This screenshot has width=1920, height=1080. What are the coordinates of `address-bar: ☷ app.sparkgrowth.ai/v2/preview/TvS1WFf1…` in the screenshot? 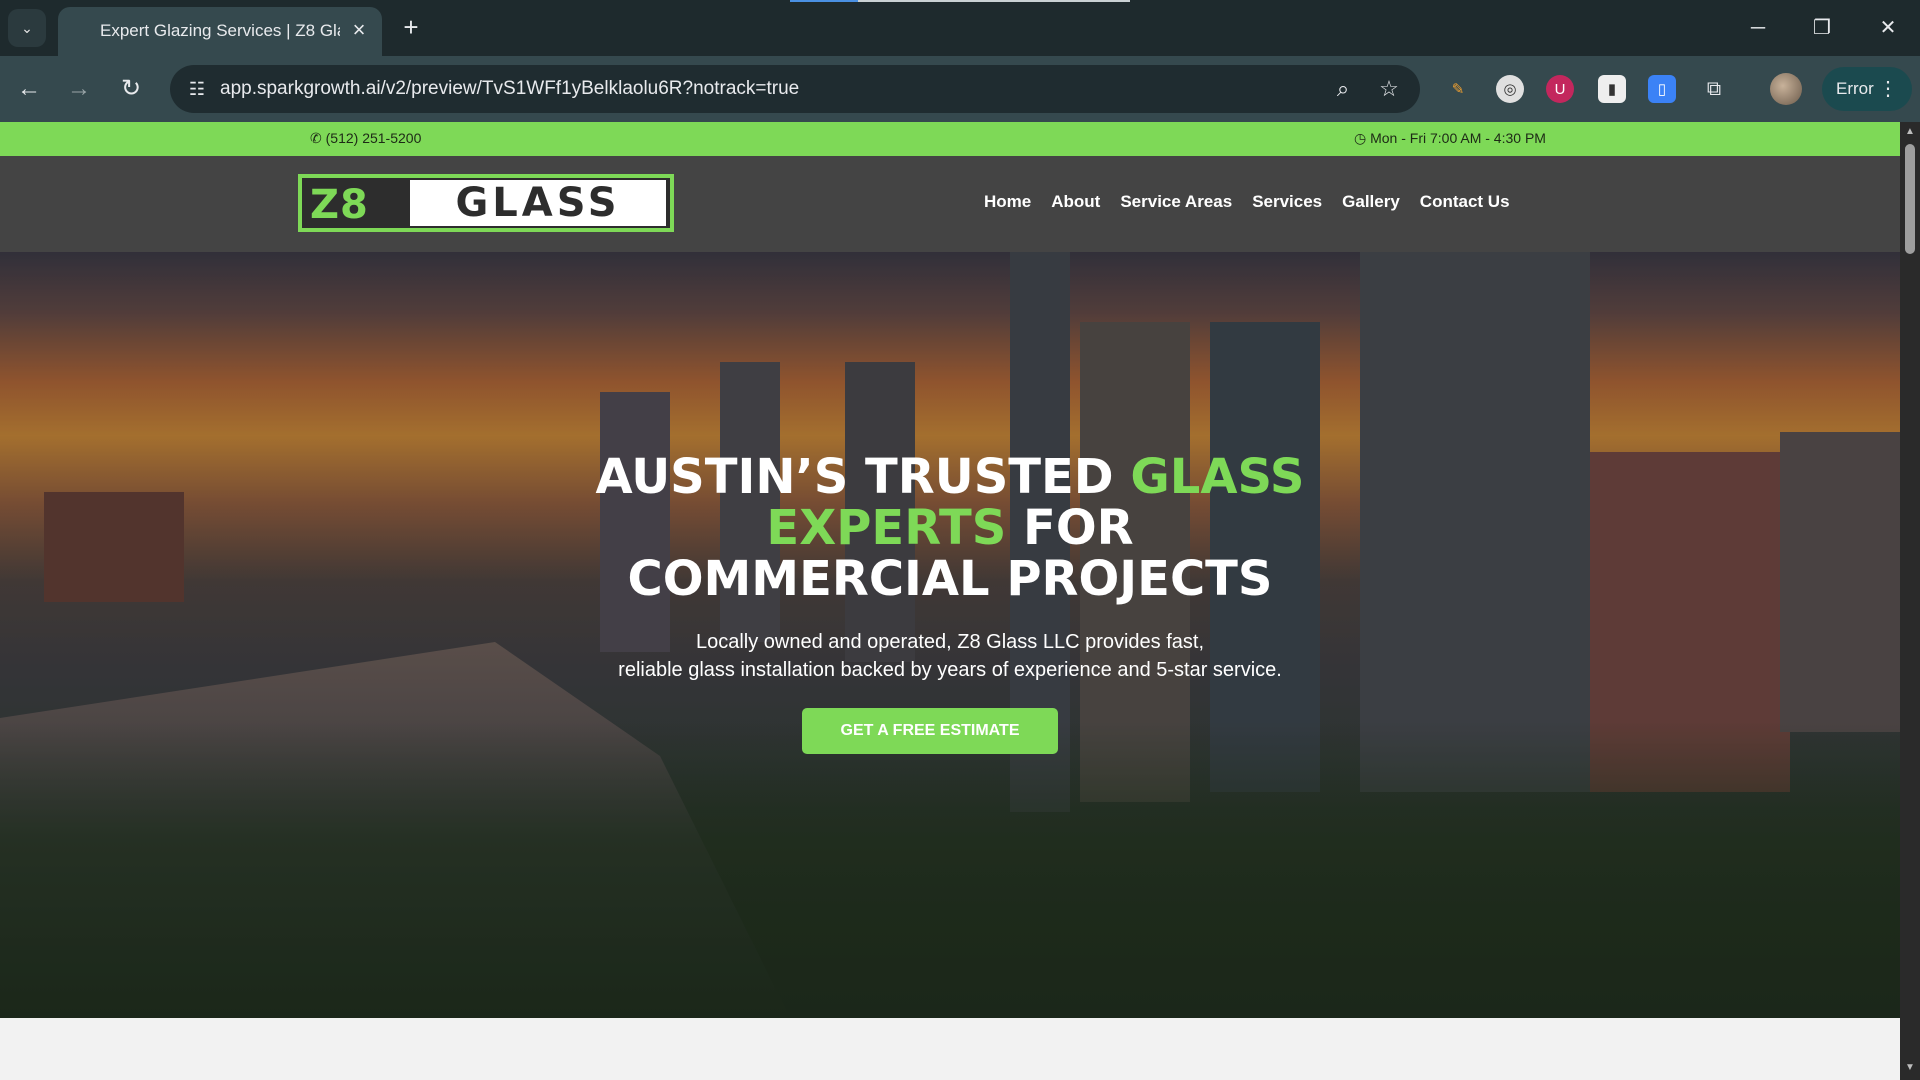 It's located at (795, 89).